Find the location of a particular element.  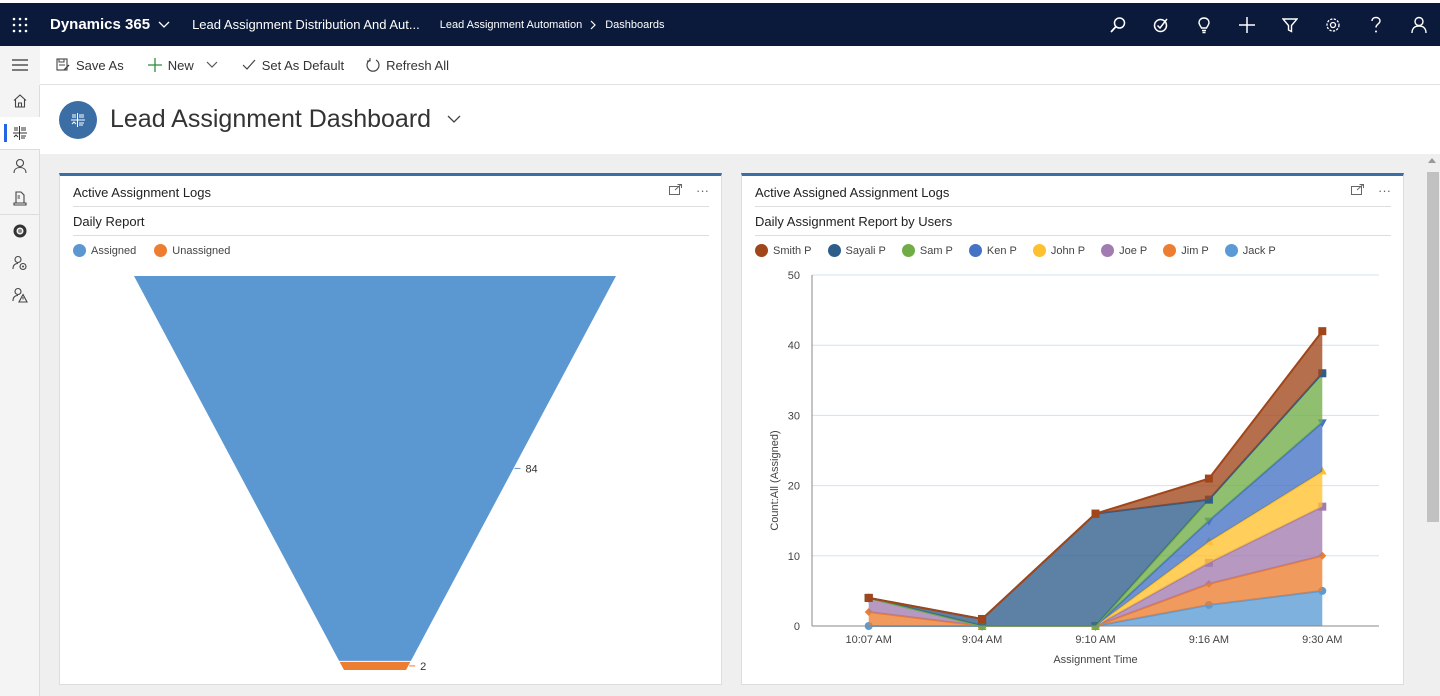

user-settings-icon is located at coordinates (19, 263).